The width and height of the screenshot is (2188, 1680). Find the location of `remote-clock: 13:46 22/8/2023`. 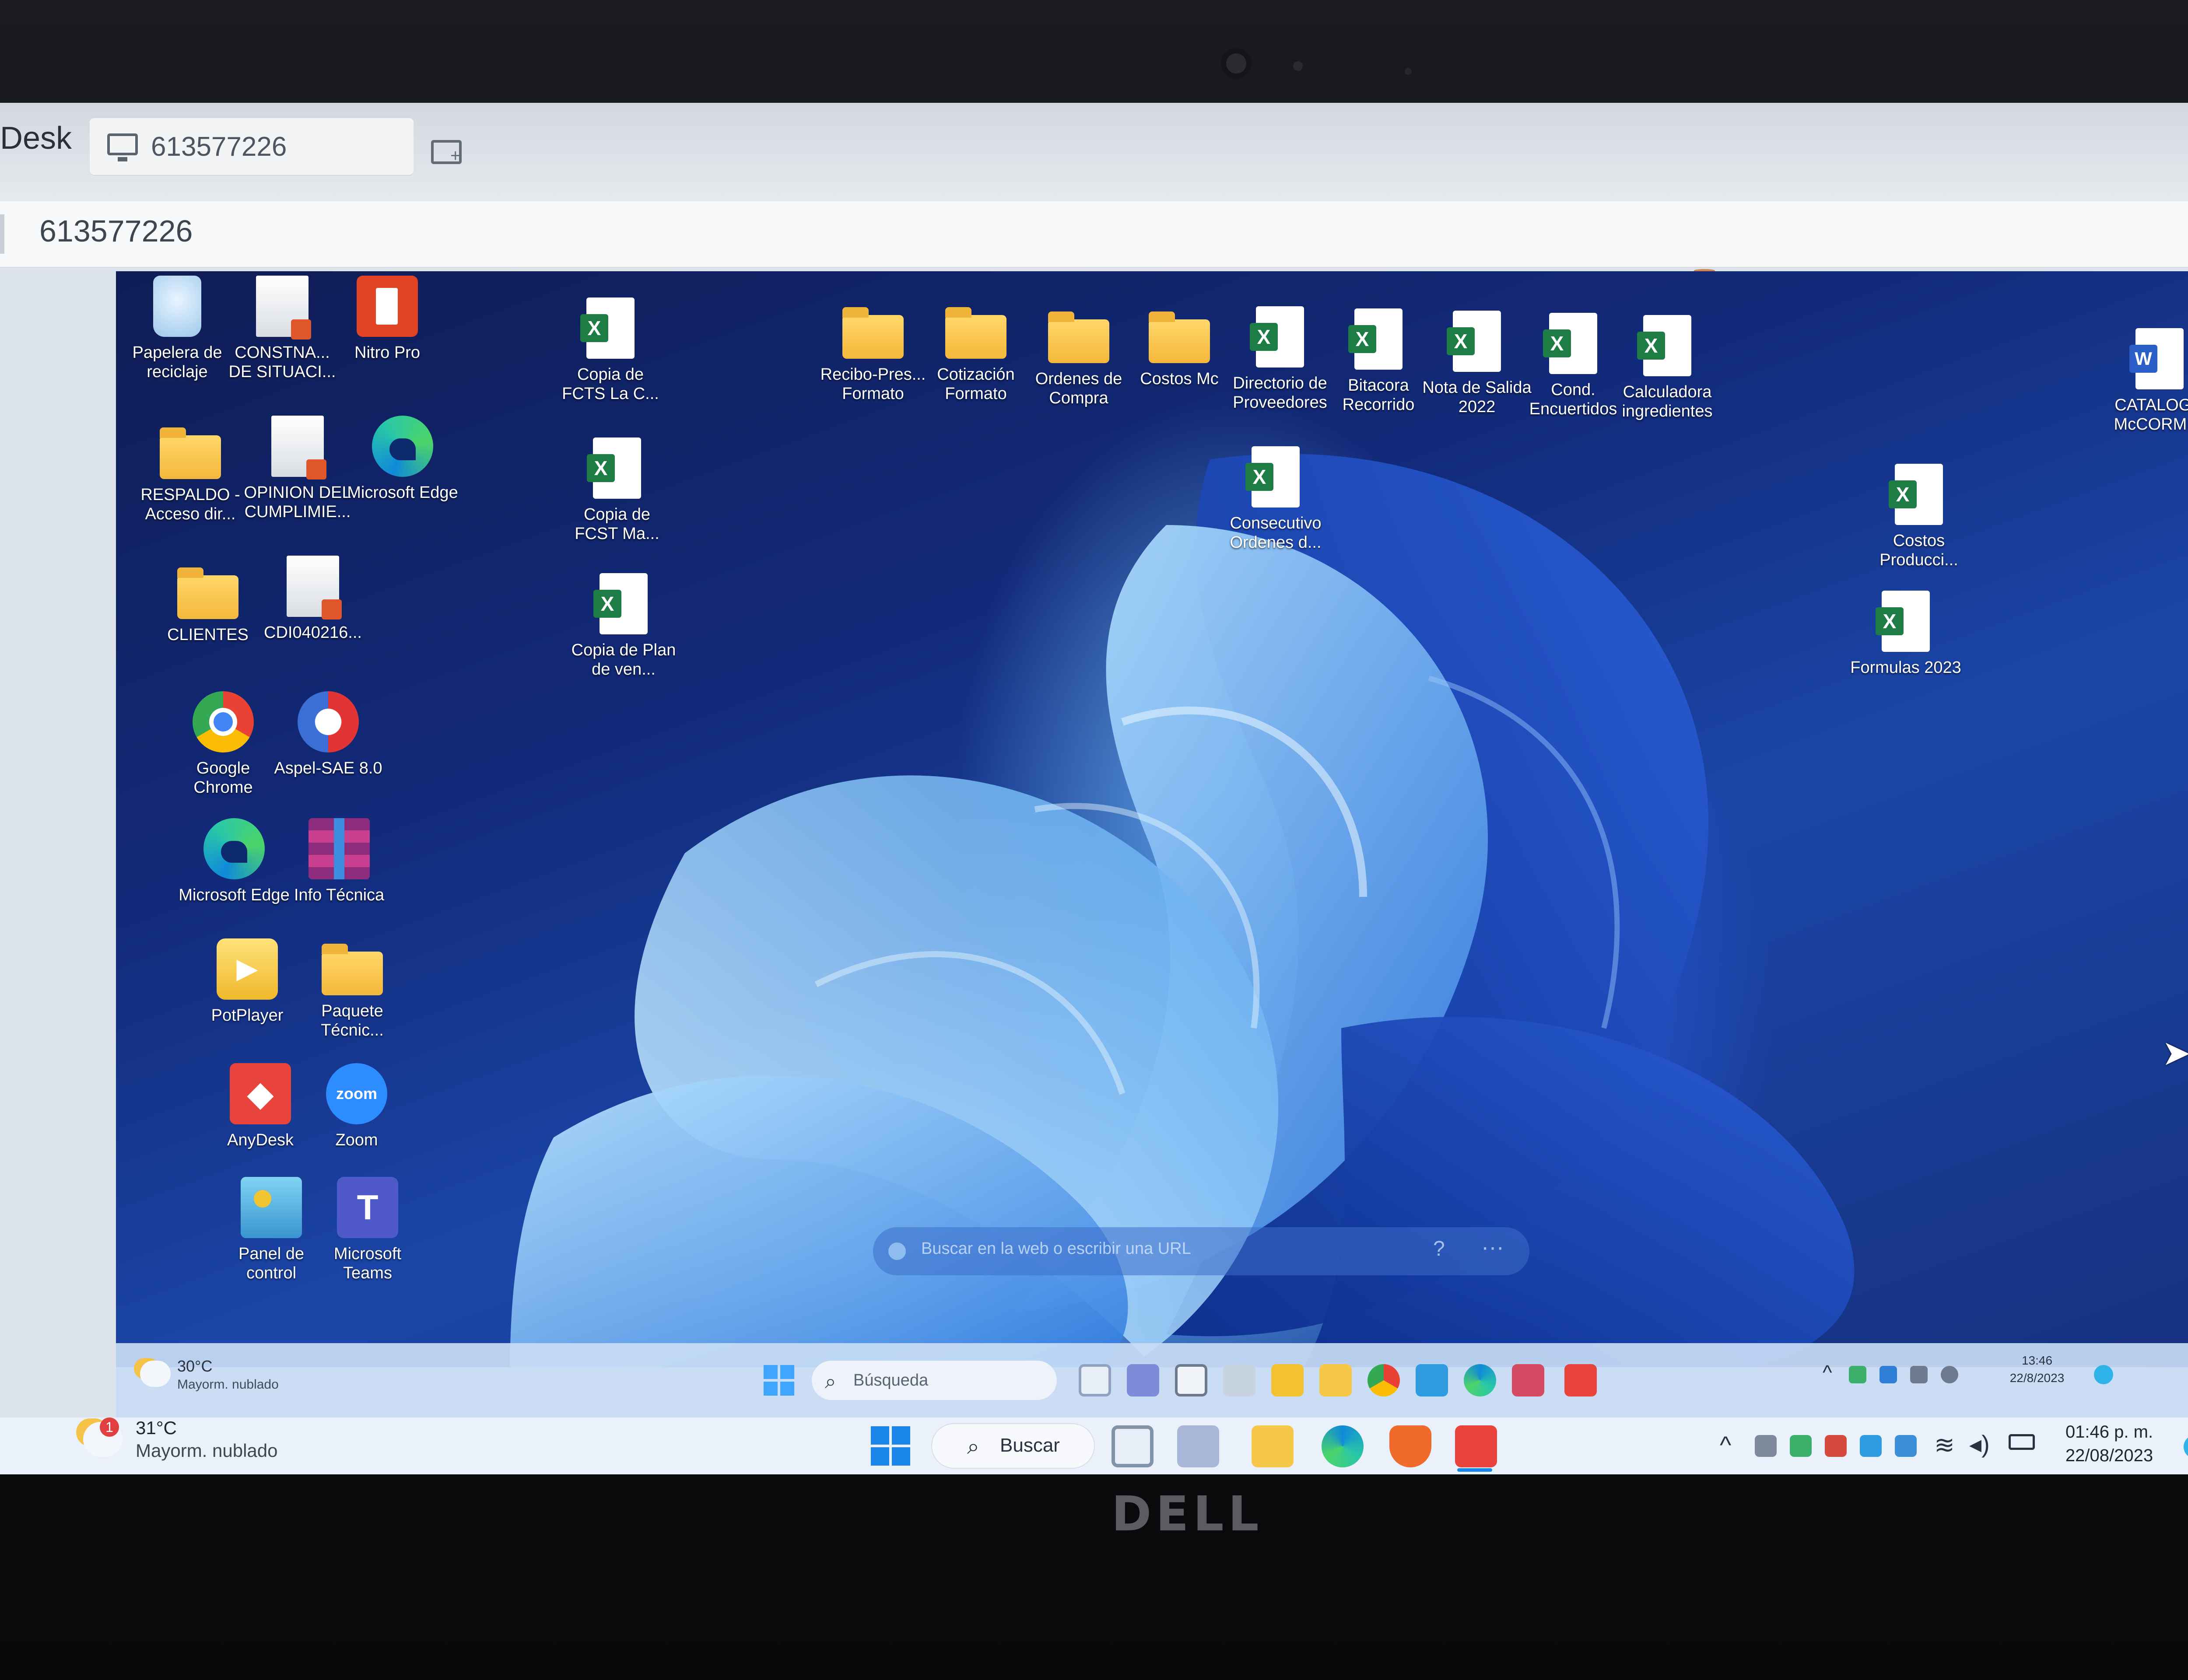

remote-clock: 13:46 22/8/2023 is located at coordinates (2037, 1369).